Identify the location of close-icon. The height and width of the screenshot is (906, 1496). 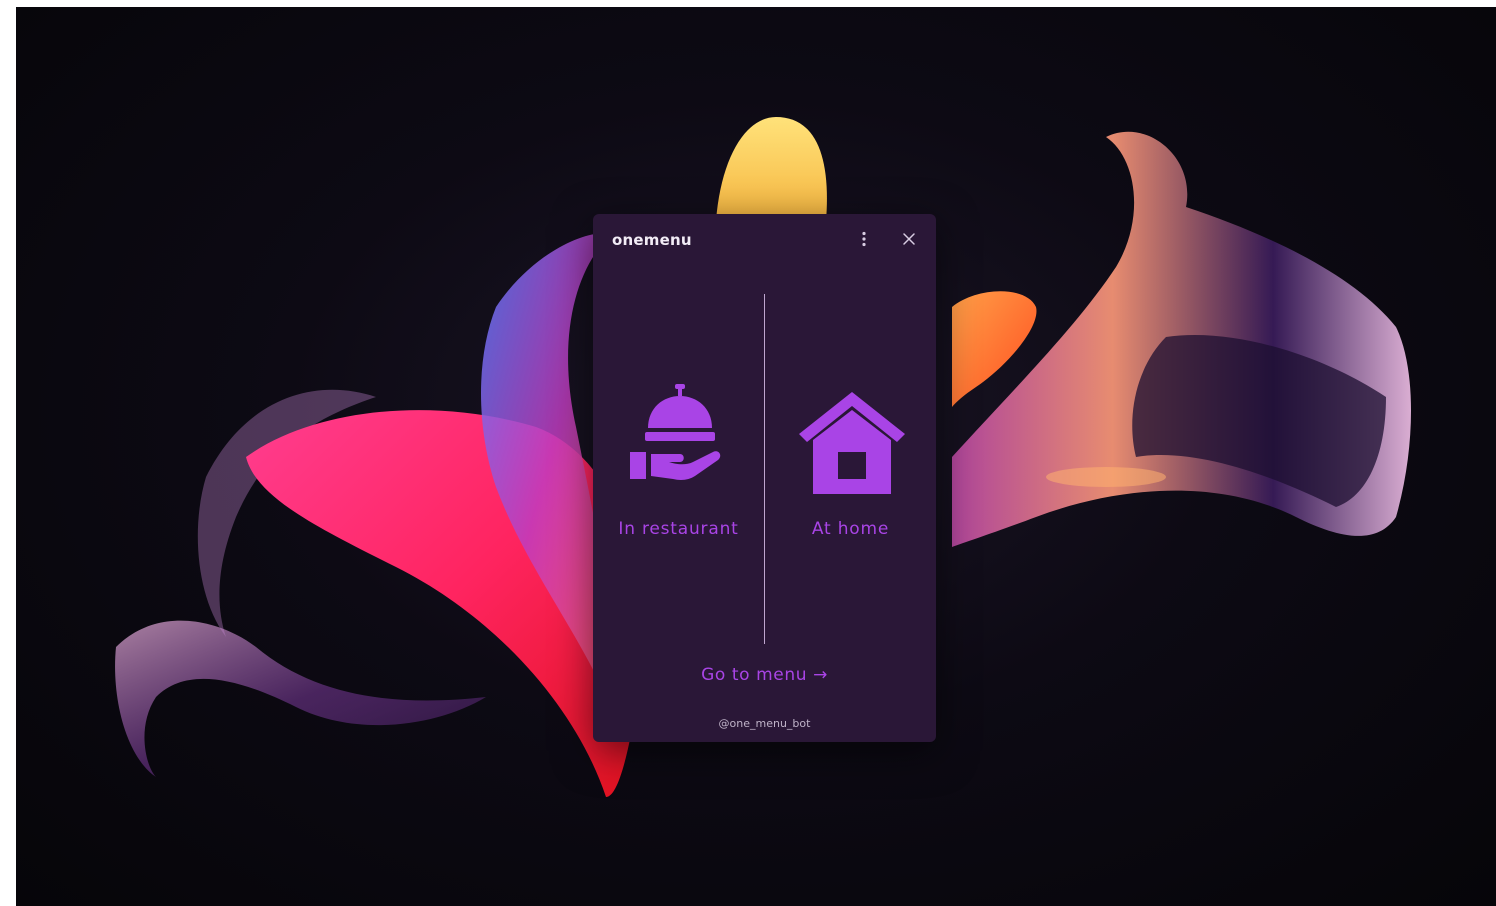
(909, 239).